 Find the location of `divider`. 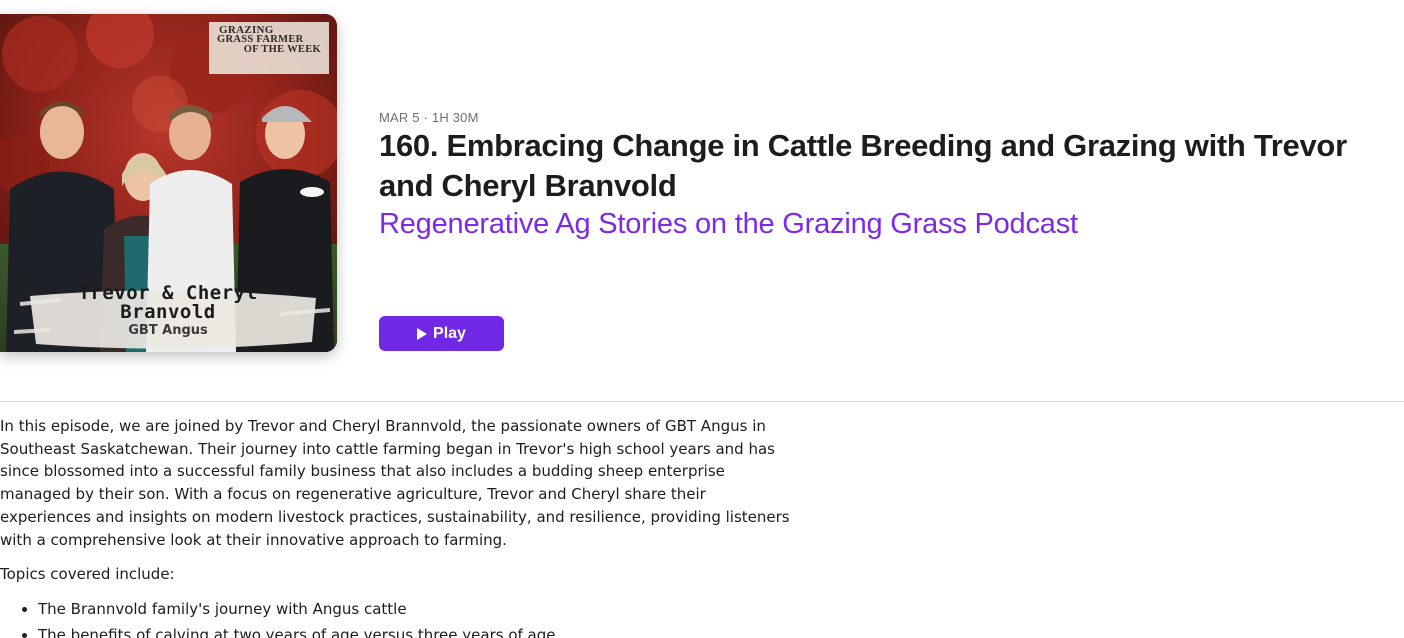

divider is located at coordinates (702, 401).